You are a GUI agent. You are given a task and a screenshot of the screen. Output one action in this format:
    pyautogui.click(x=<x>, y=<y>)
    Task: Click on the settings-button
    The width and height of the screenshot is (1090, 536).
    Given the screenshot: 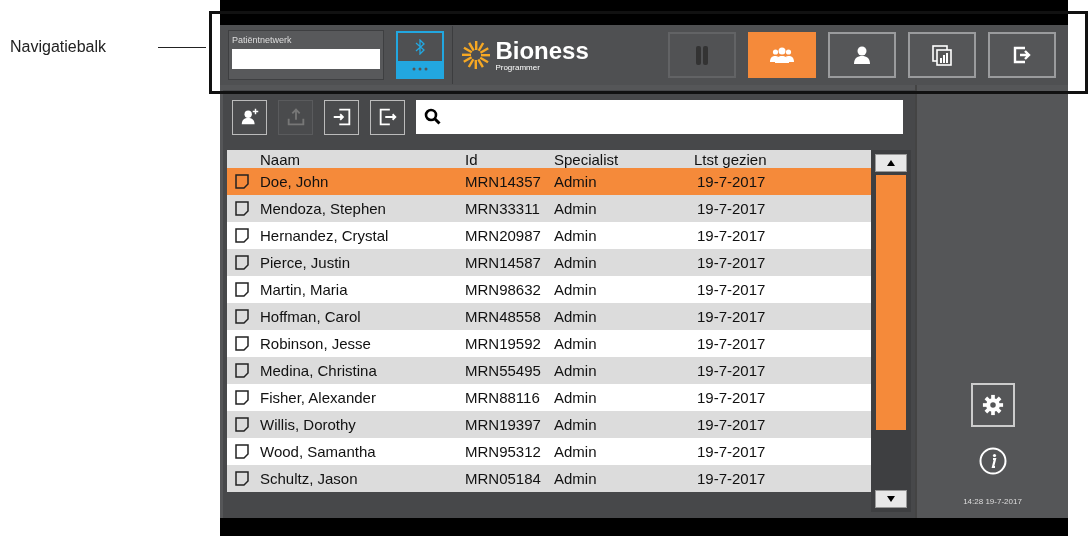 What is the action you would take?
    pyautogui.click(x=992, y=405)
    